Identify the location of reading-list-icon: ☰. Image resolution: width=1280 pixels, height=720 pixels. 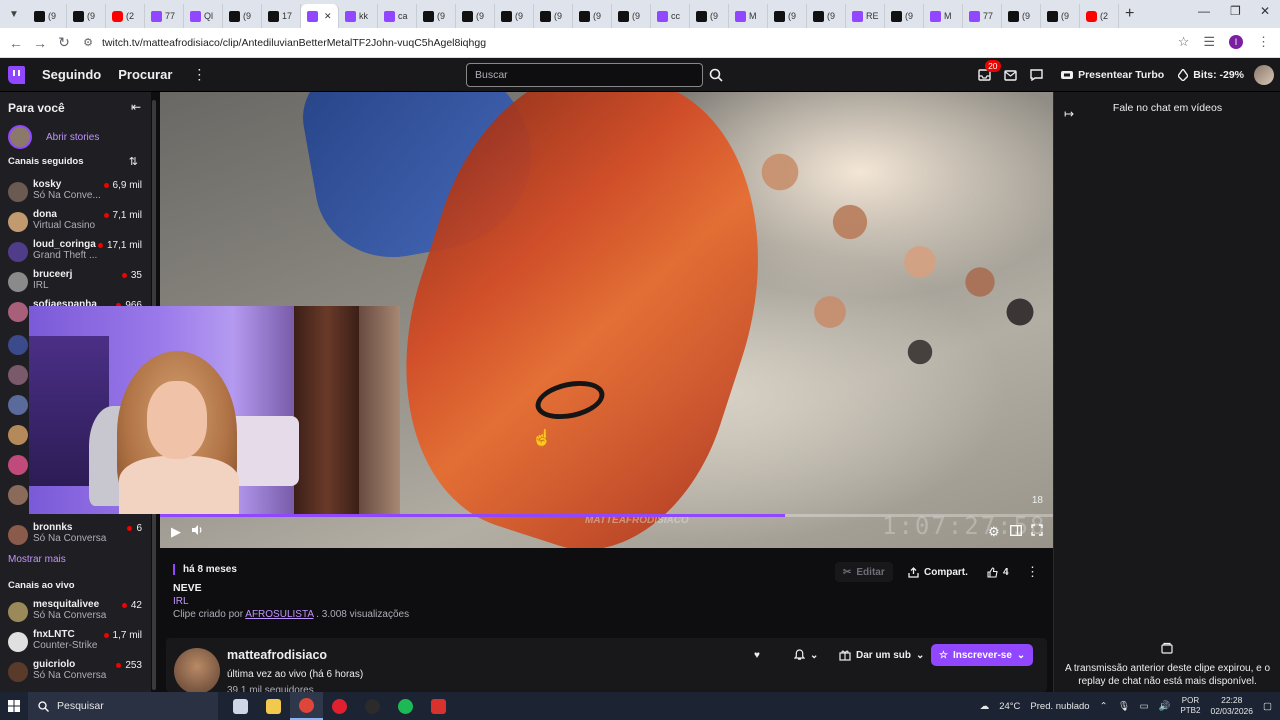
(1209, 42).